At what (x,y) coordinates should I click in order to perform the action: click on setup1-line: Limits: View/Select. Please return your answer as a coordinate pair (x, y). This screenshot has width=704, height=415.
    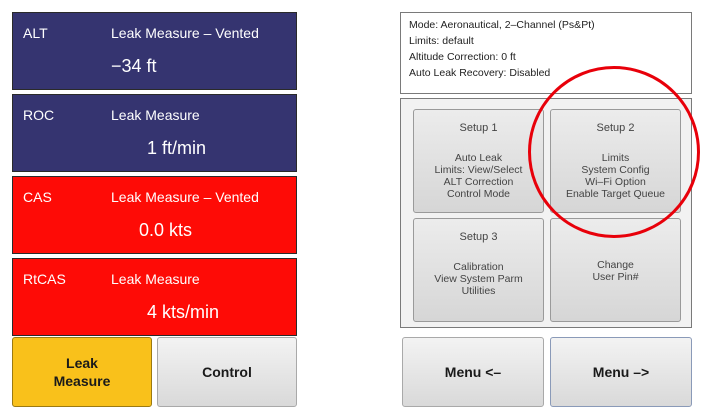
    Looking at the image, I should click on (478, 170).